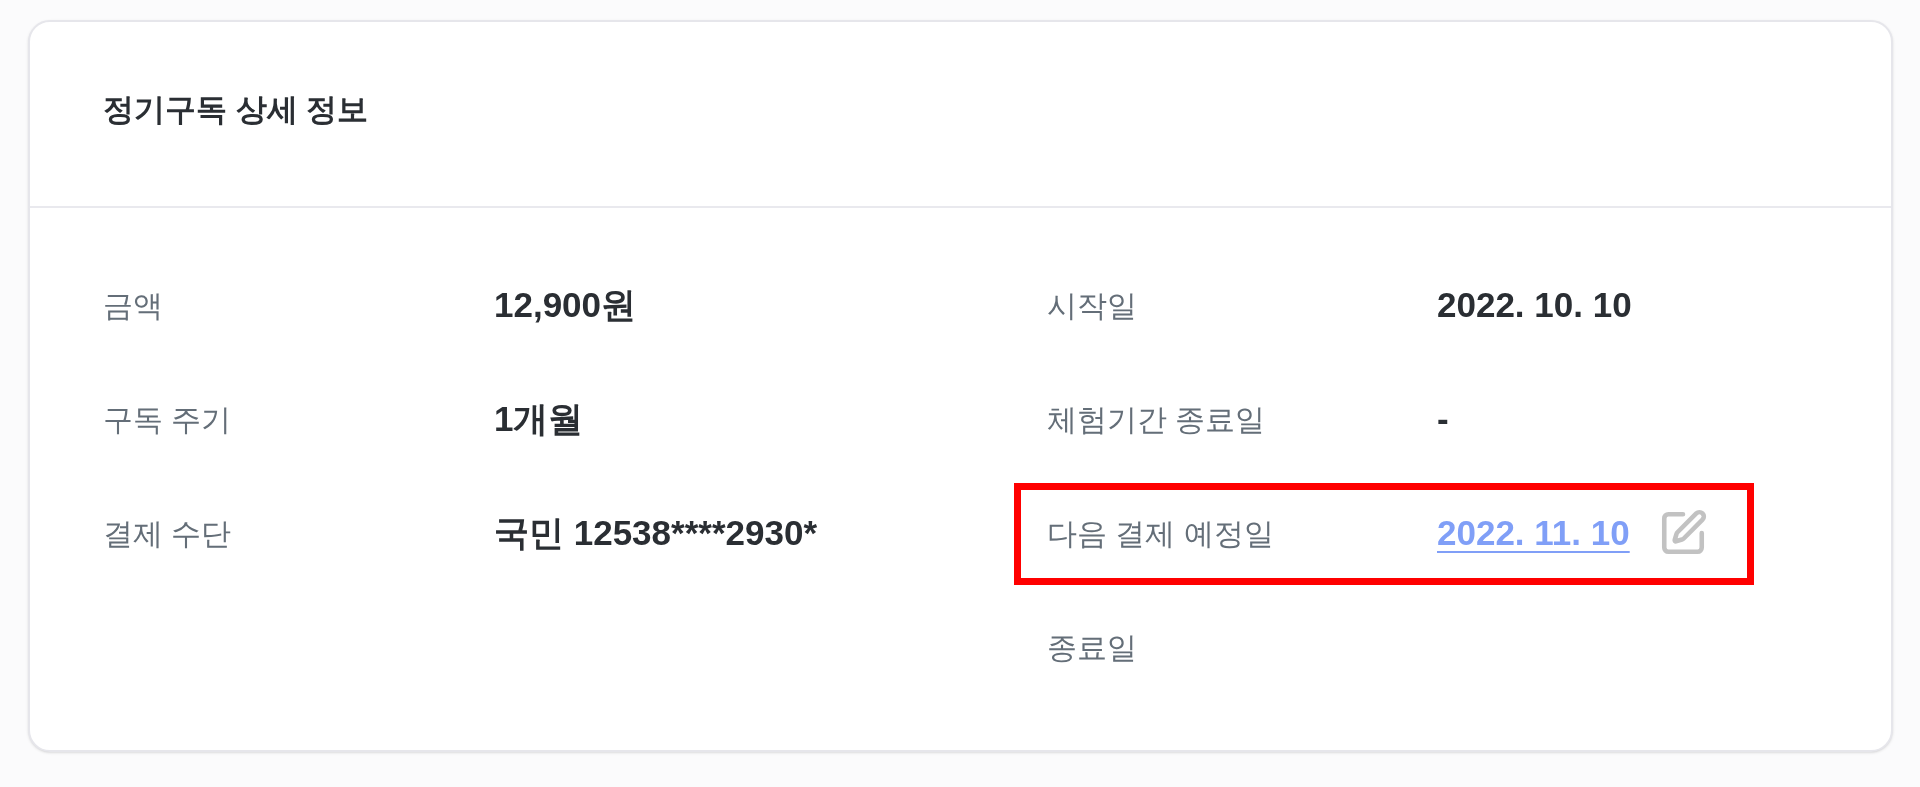 The height and width of the screenshot is (787, 1920). What do you see at coordinates (1157, 419) in the screenshot?
I see `field-label: 체험기간 종료일` at bounding box center [1157, 419].